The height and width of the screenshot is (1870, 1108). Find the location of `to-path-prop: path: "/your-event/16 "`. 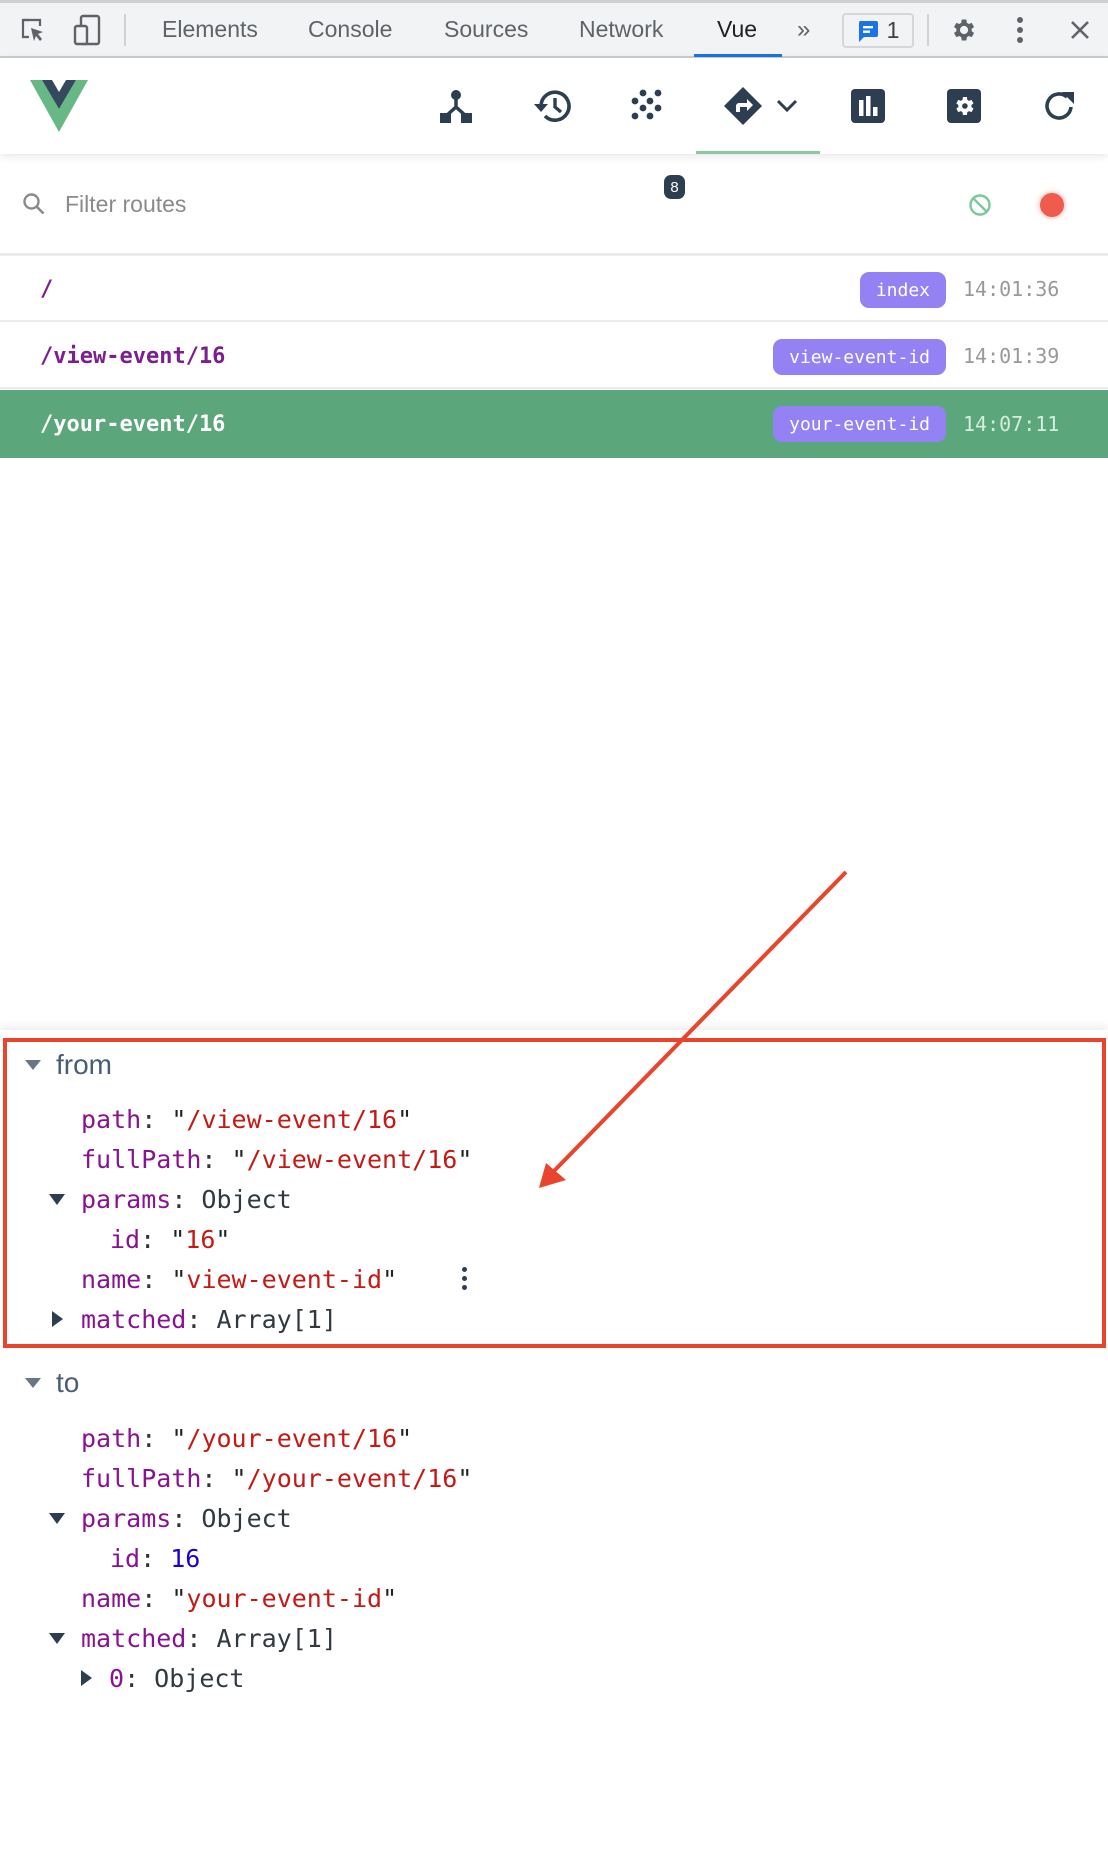

to-path-prop: path: "/your-event/16 " is located at coordinates (247, 1438).